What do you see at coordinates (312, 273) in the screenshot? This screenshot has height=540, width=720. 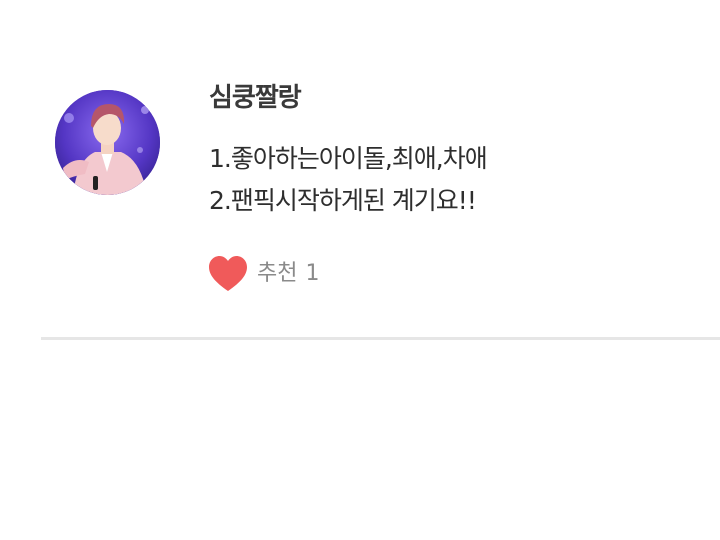 I see `recommend-count: 1` at bounding box center [312, 273].